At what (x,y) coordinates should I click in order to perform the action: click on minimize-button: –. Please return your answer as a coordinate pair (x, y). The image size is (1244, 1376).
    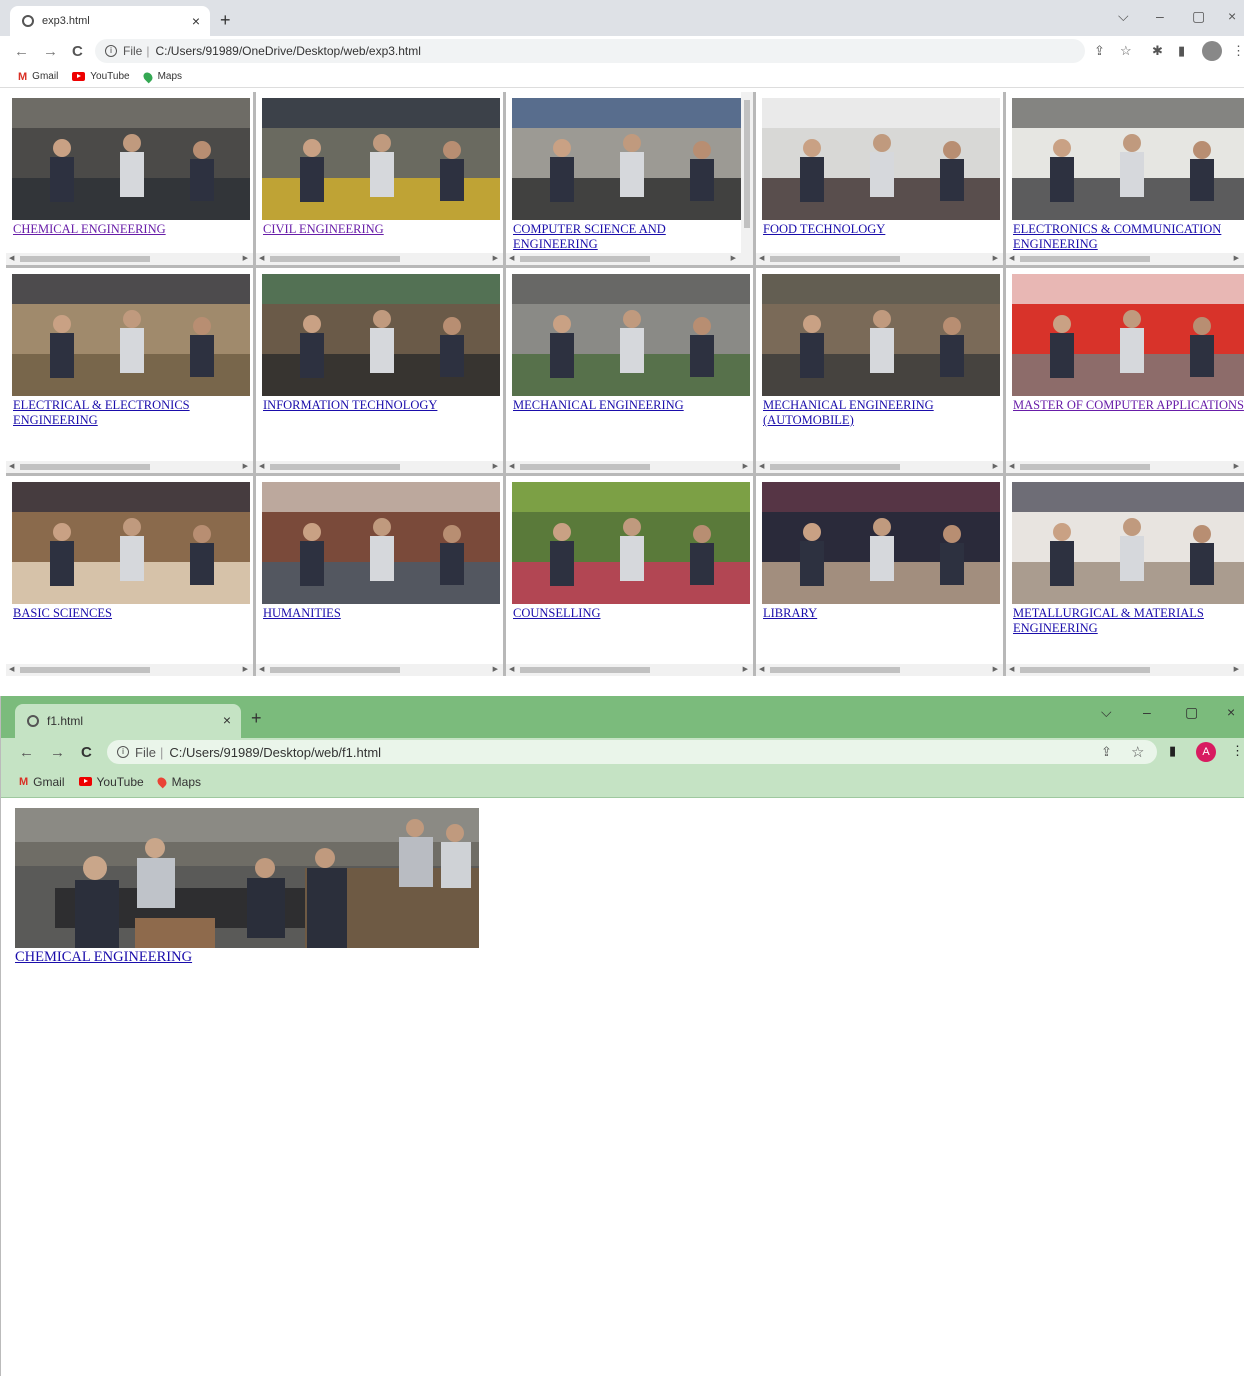
    Looking at the image, I should click on (1160, 16).